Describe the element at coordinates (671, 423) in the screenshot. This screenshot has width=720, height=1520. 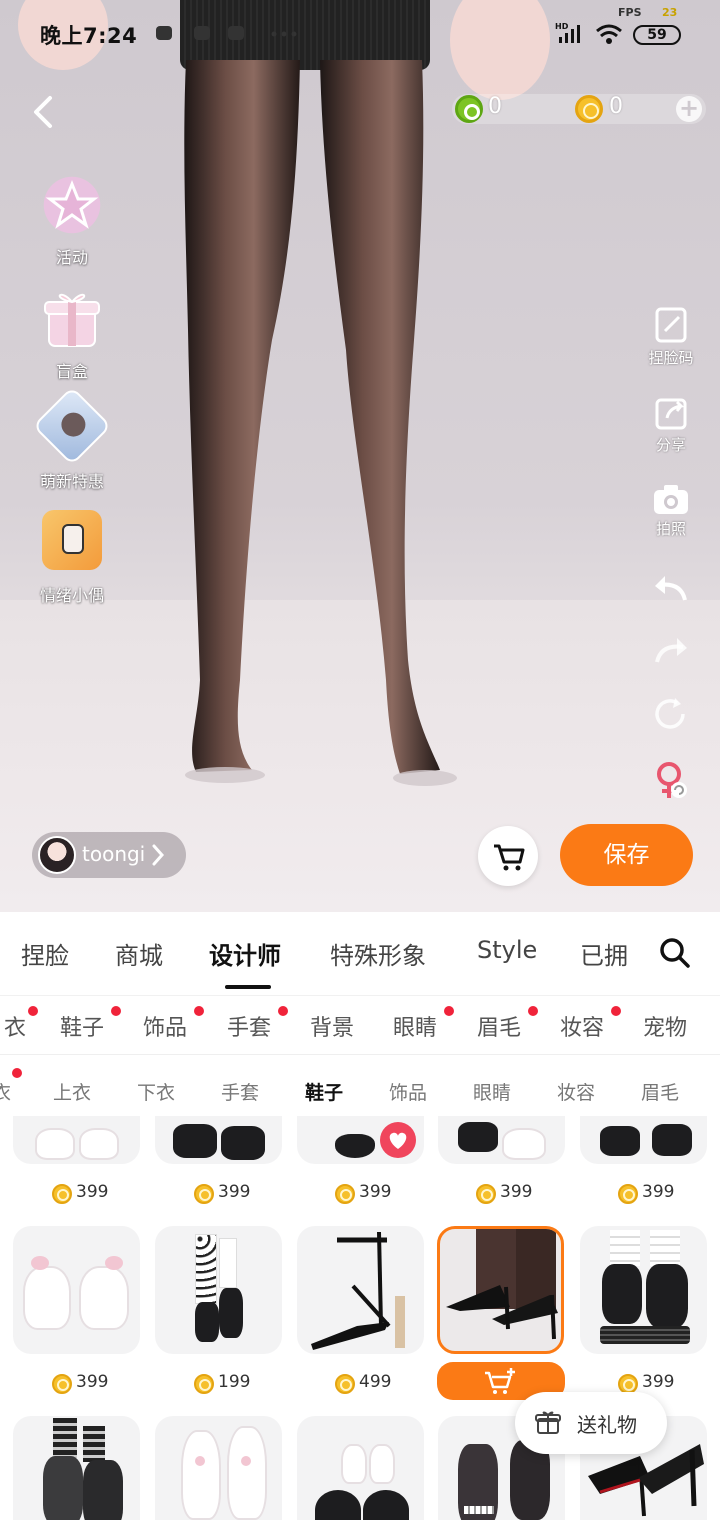
I see `share-button: 分享` at that location.